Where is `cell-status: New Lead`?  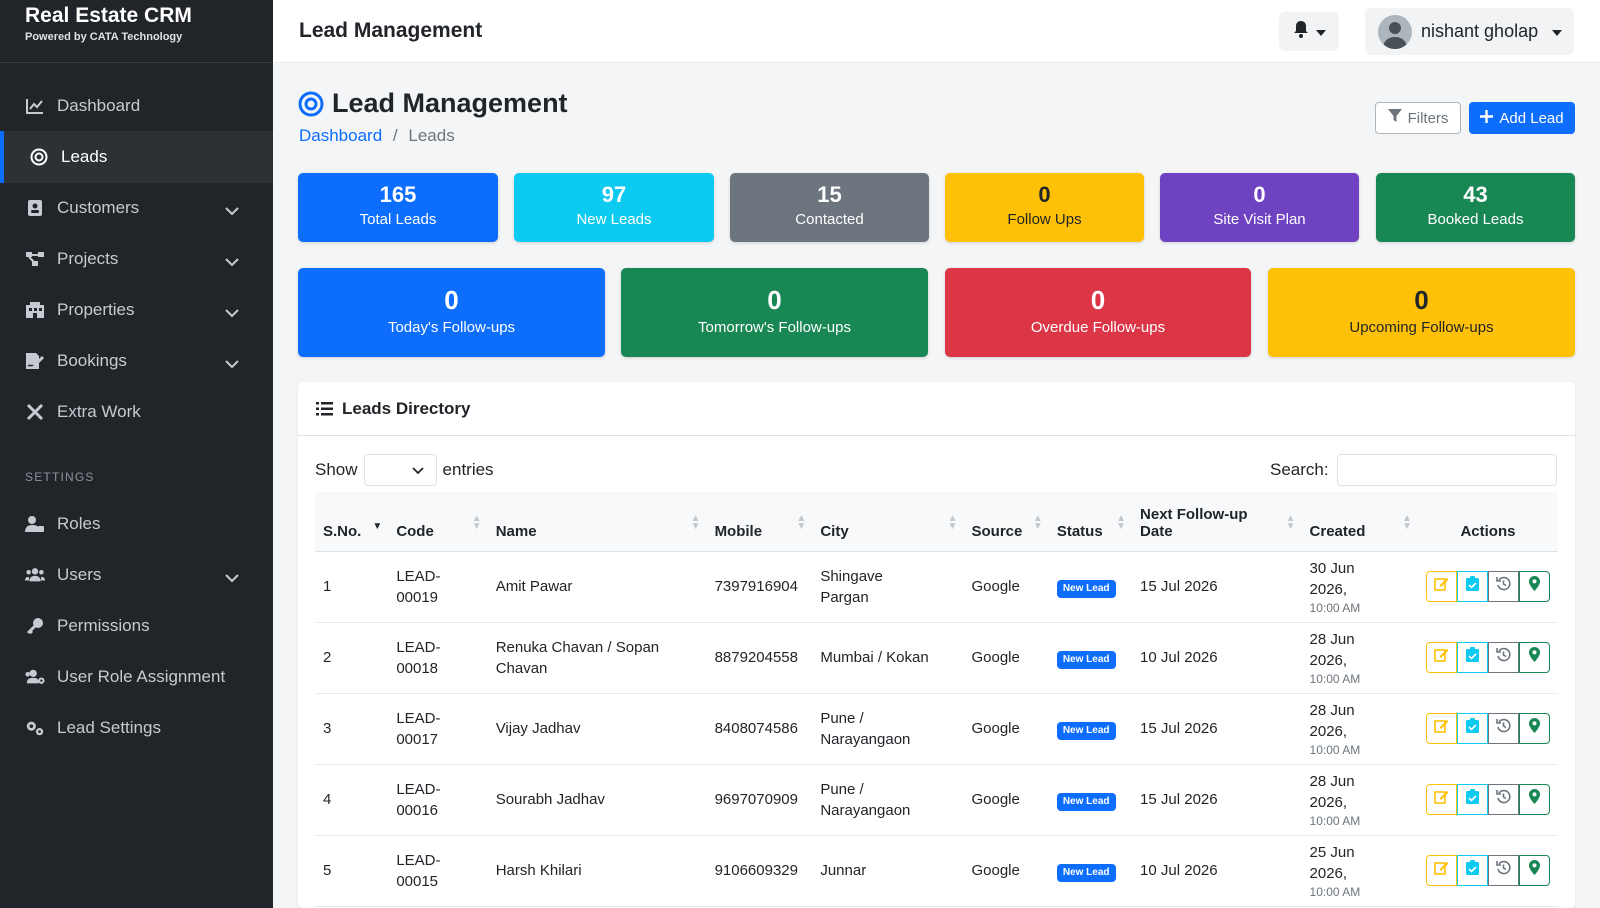
cell-status: New Lead is located at coordinates (1090, 729).